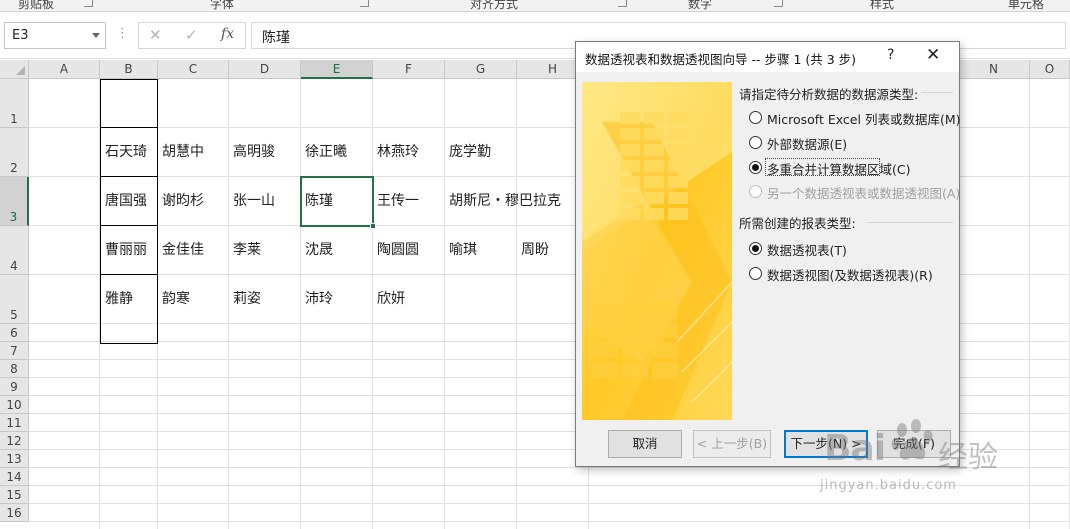 This screenshot has width=1070, height=529. What do you see at coordinates (396, 201) in the screenshot?
I see `cell-F3: 王传一` at bounding box center [396, 201].